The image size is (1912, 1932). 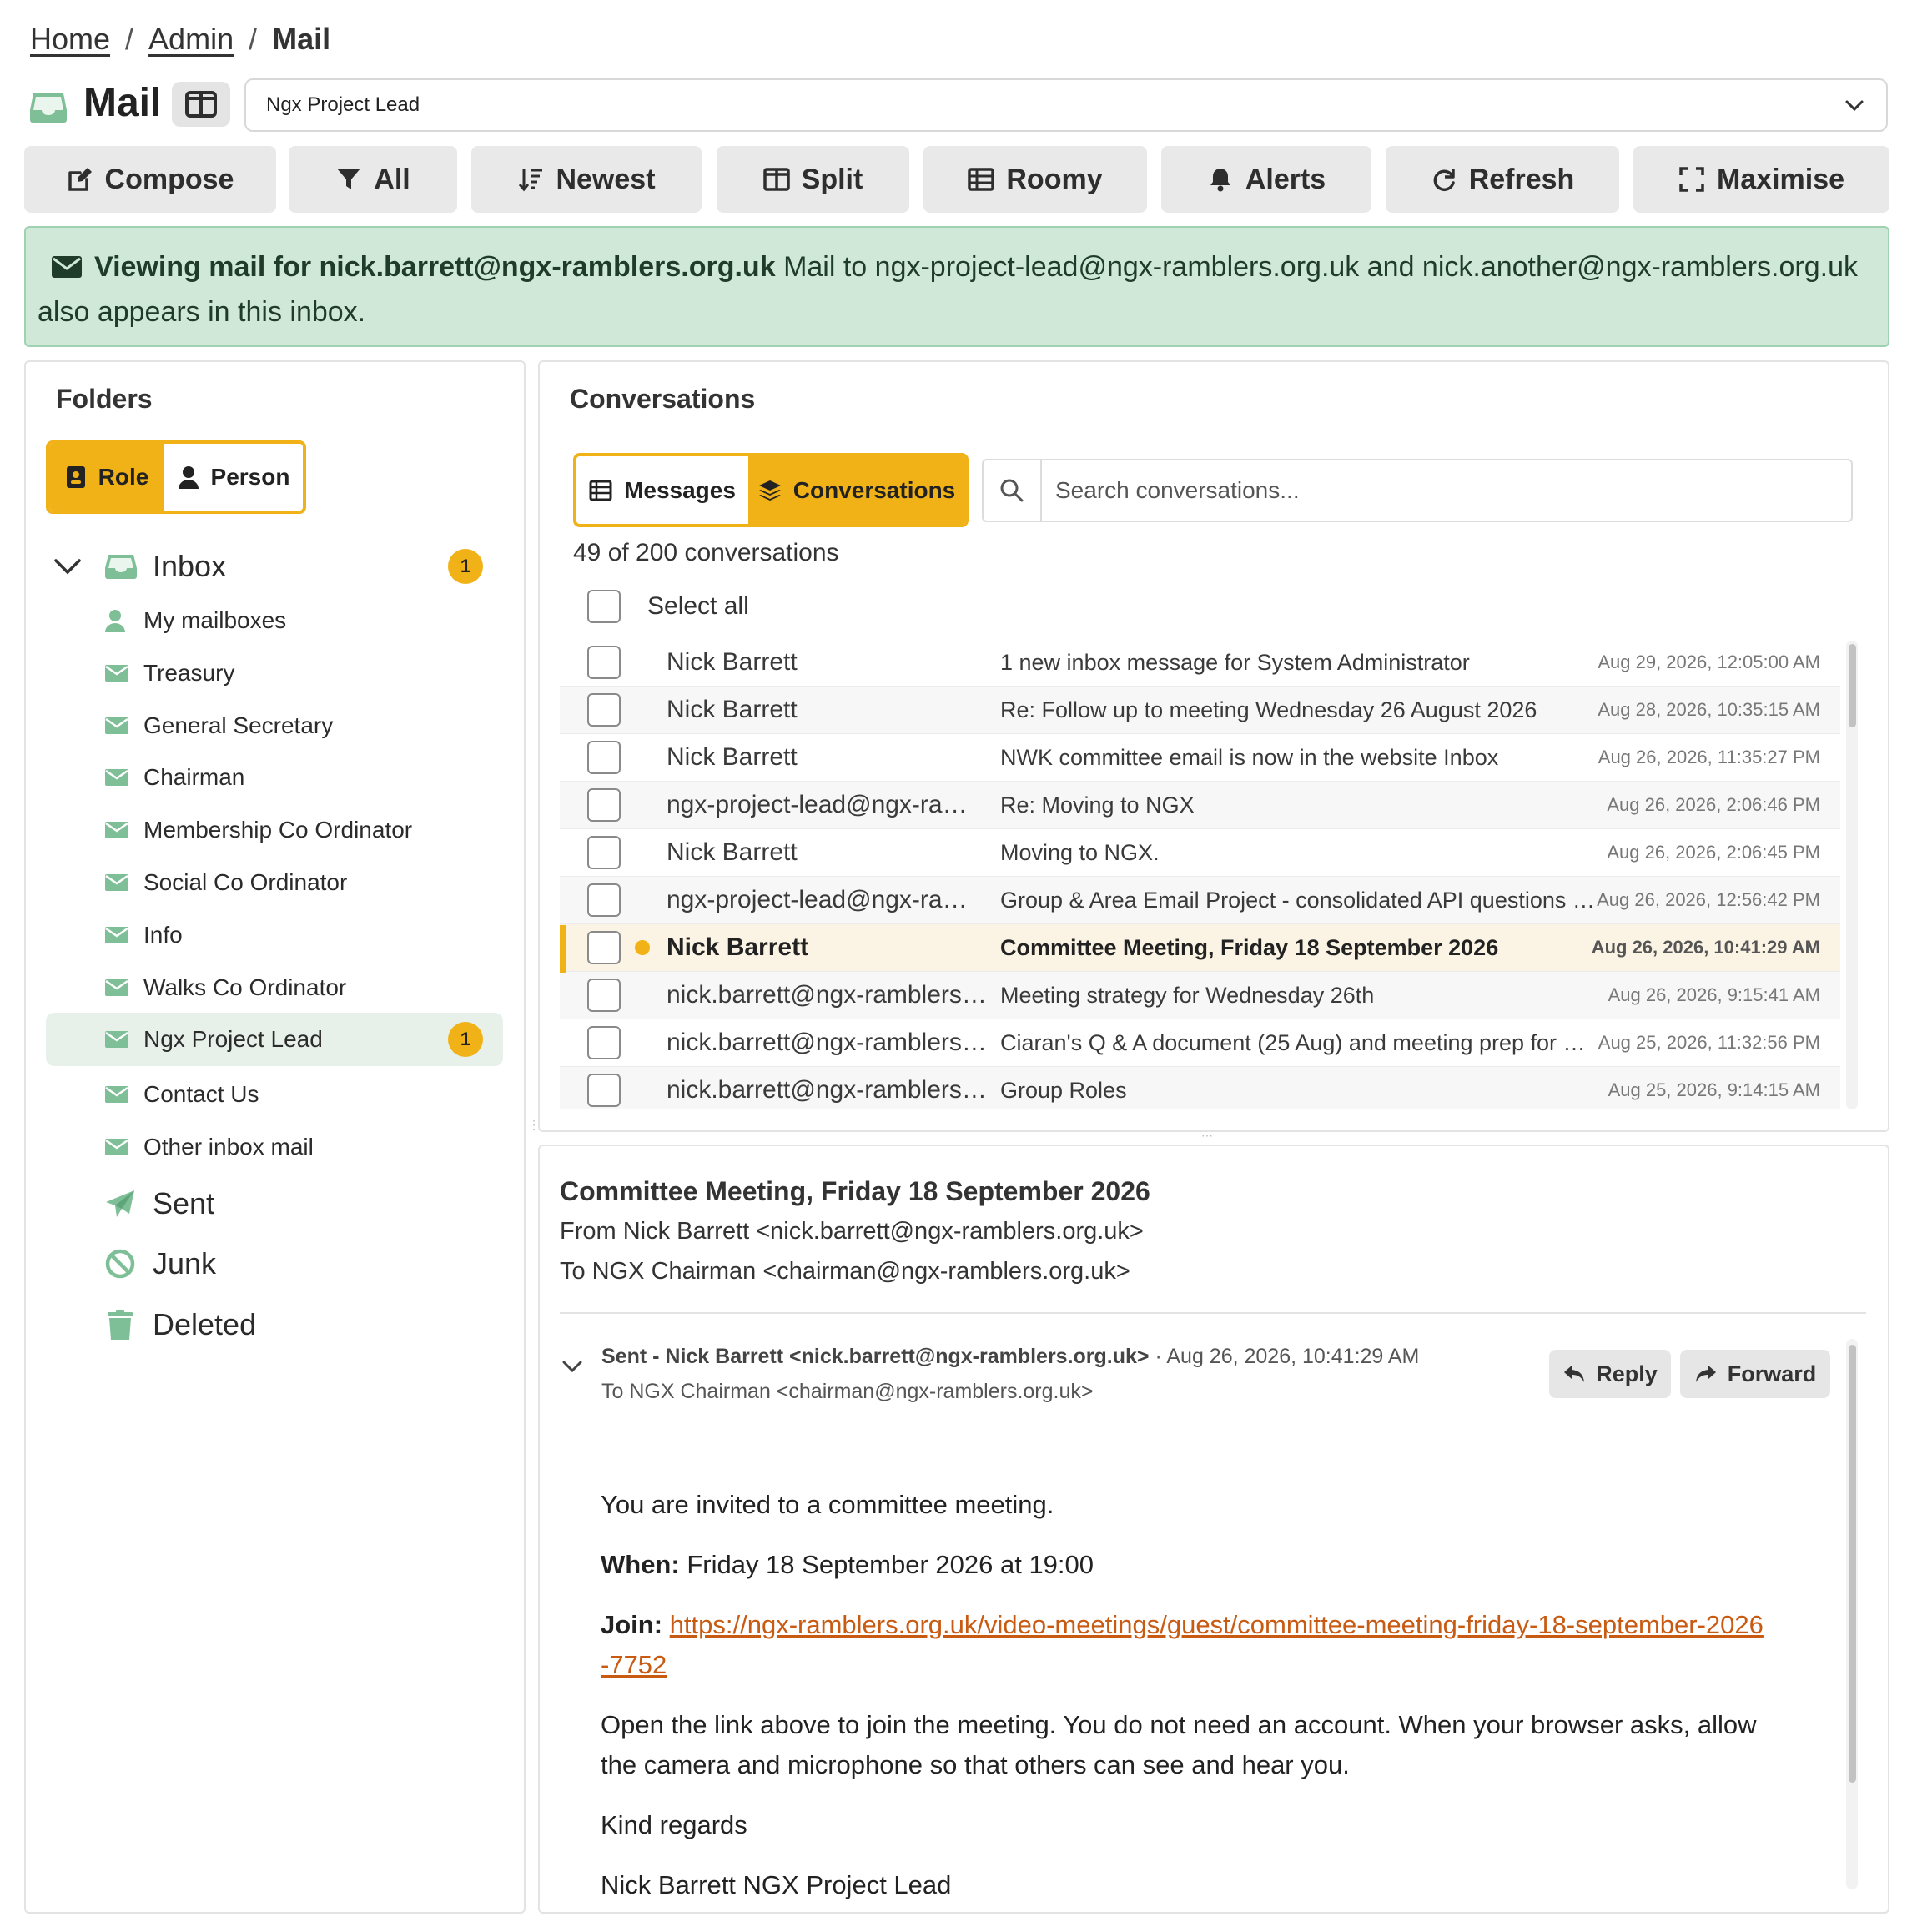 I want to click on conversation-date: Aug 26, 2026, 11:35:27 PM, so click(x=1709, y=757).